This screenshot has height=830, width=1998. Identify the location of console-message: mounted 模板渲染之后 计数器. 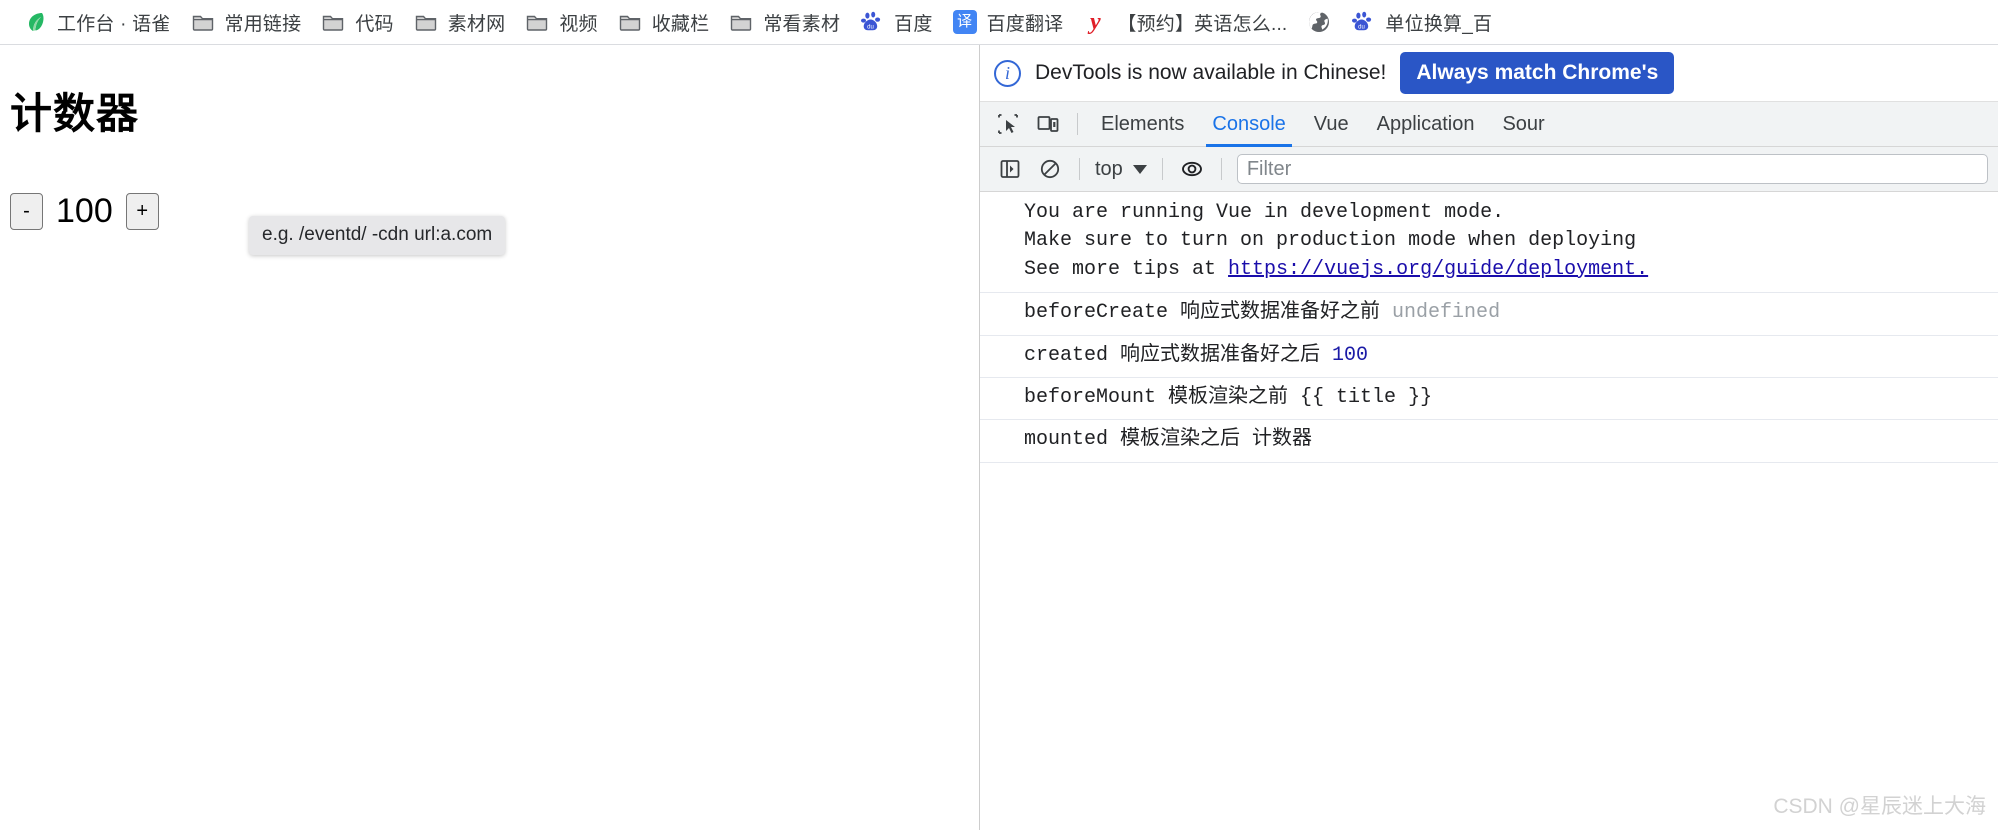
(1489, 441).